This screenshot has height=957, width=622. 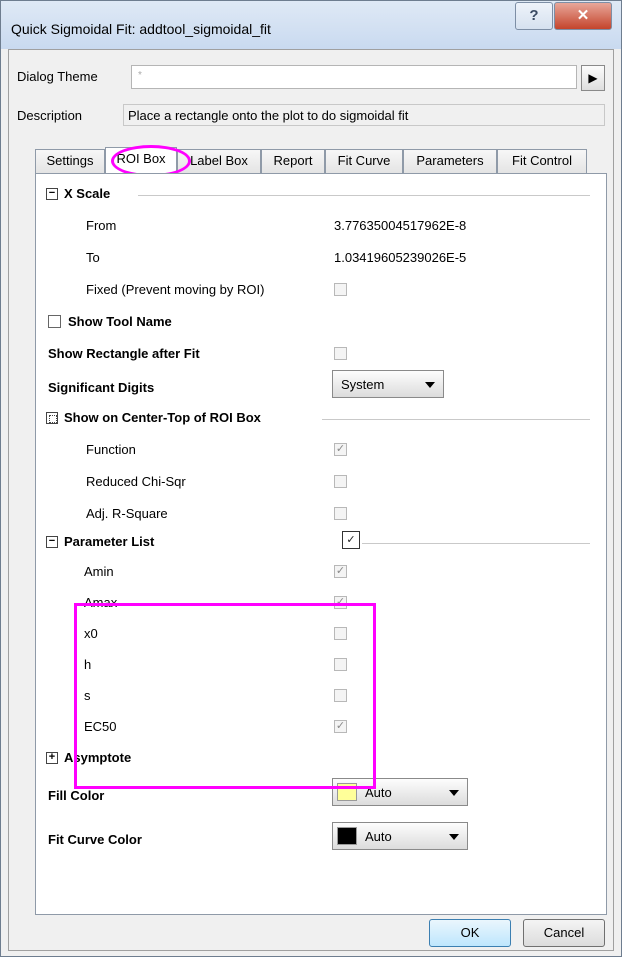 I want to click on tab-roi-box: ROI Box, so click(x=141, y=160).